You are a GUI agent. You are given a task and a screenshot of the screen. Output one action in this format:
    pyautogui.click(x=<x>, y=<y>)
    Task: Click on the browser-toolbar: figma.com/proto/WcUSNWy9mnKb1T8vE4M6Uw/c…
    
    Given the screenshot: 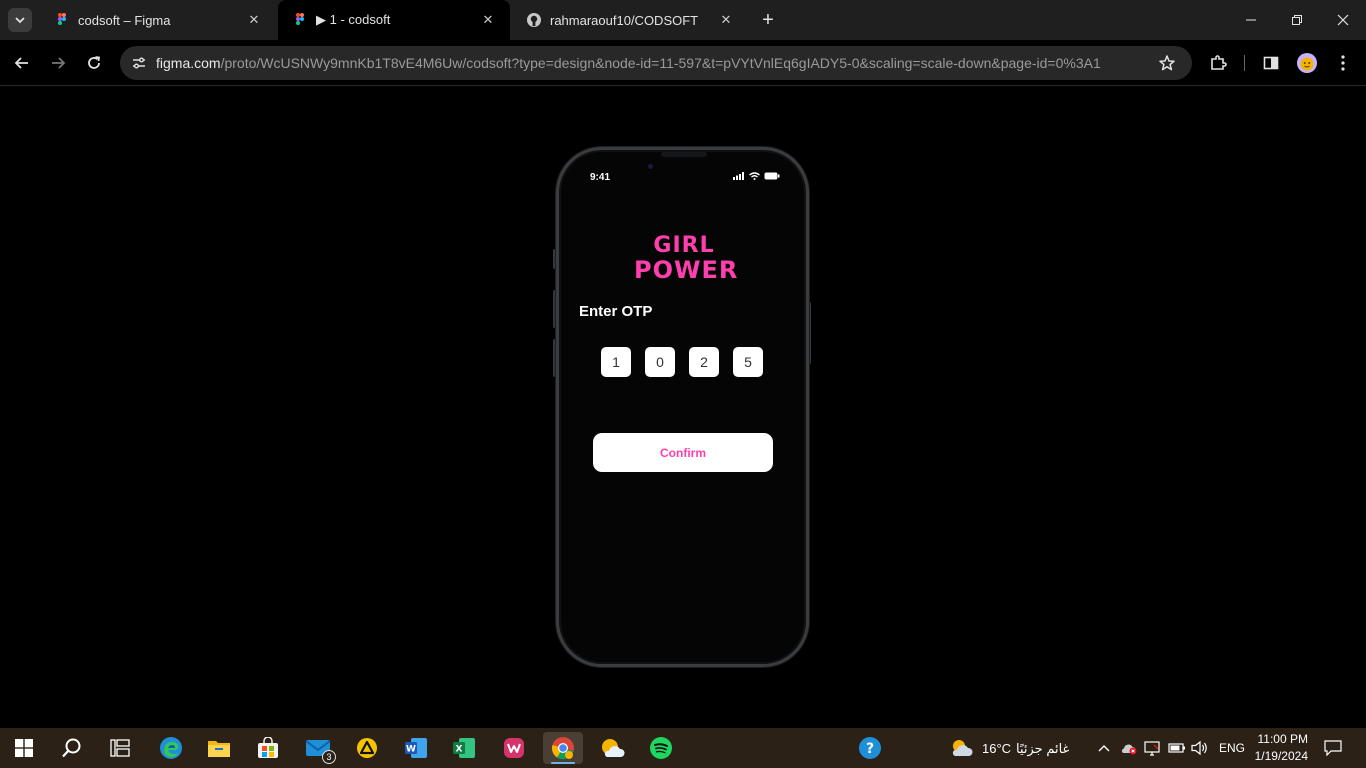 What is the action you would take?
    pyautogui.click(x=683, y=63)
    